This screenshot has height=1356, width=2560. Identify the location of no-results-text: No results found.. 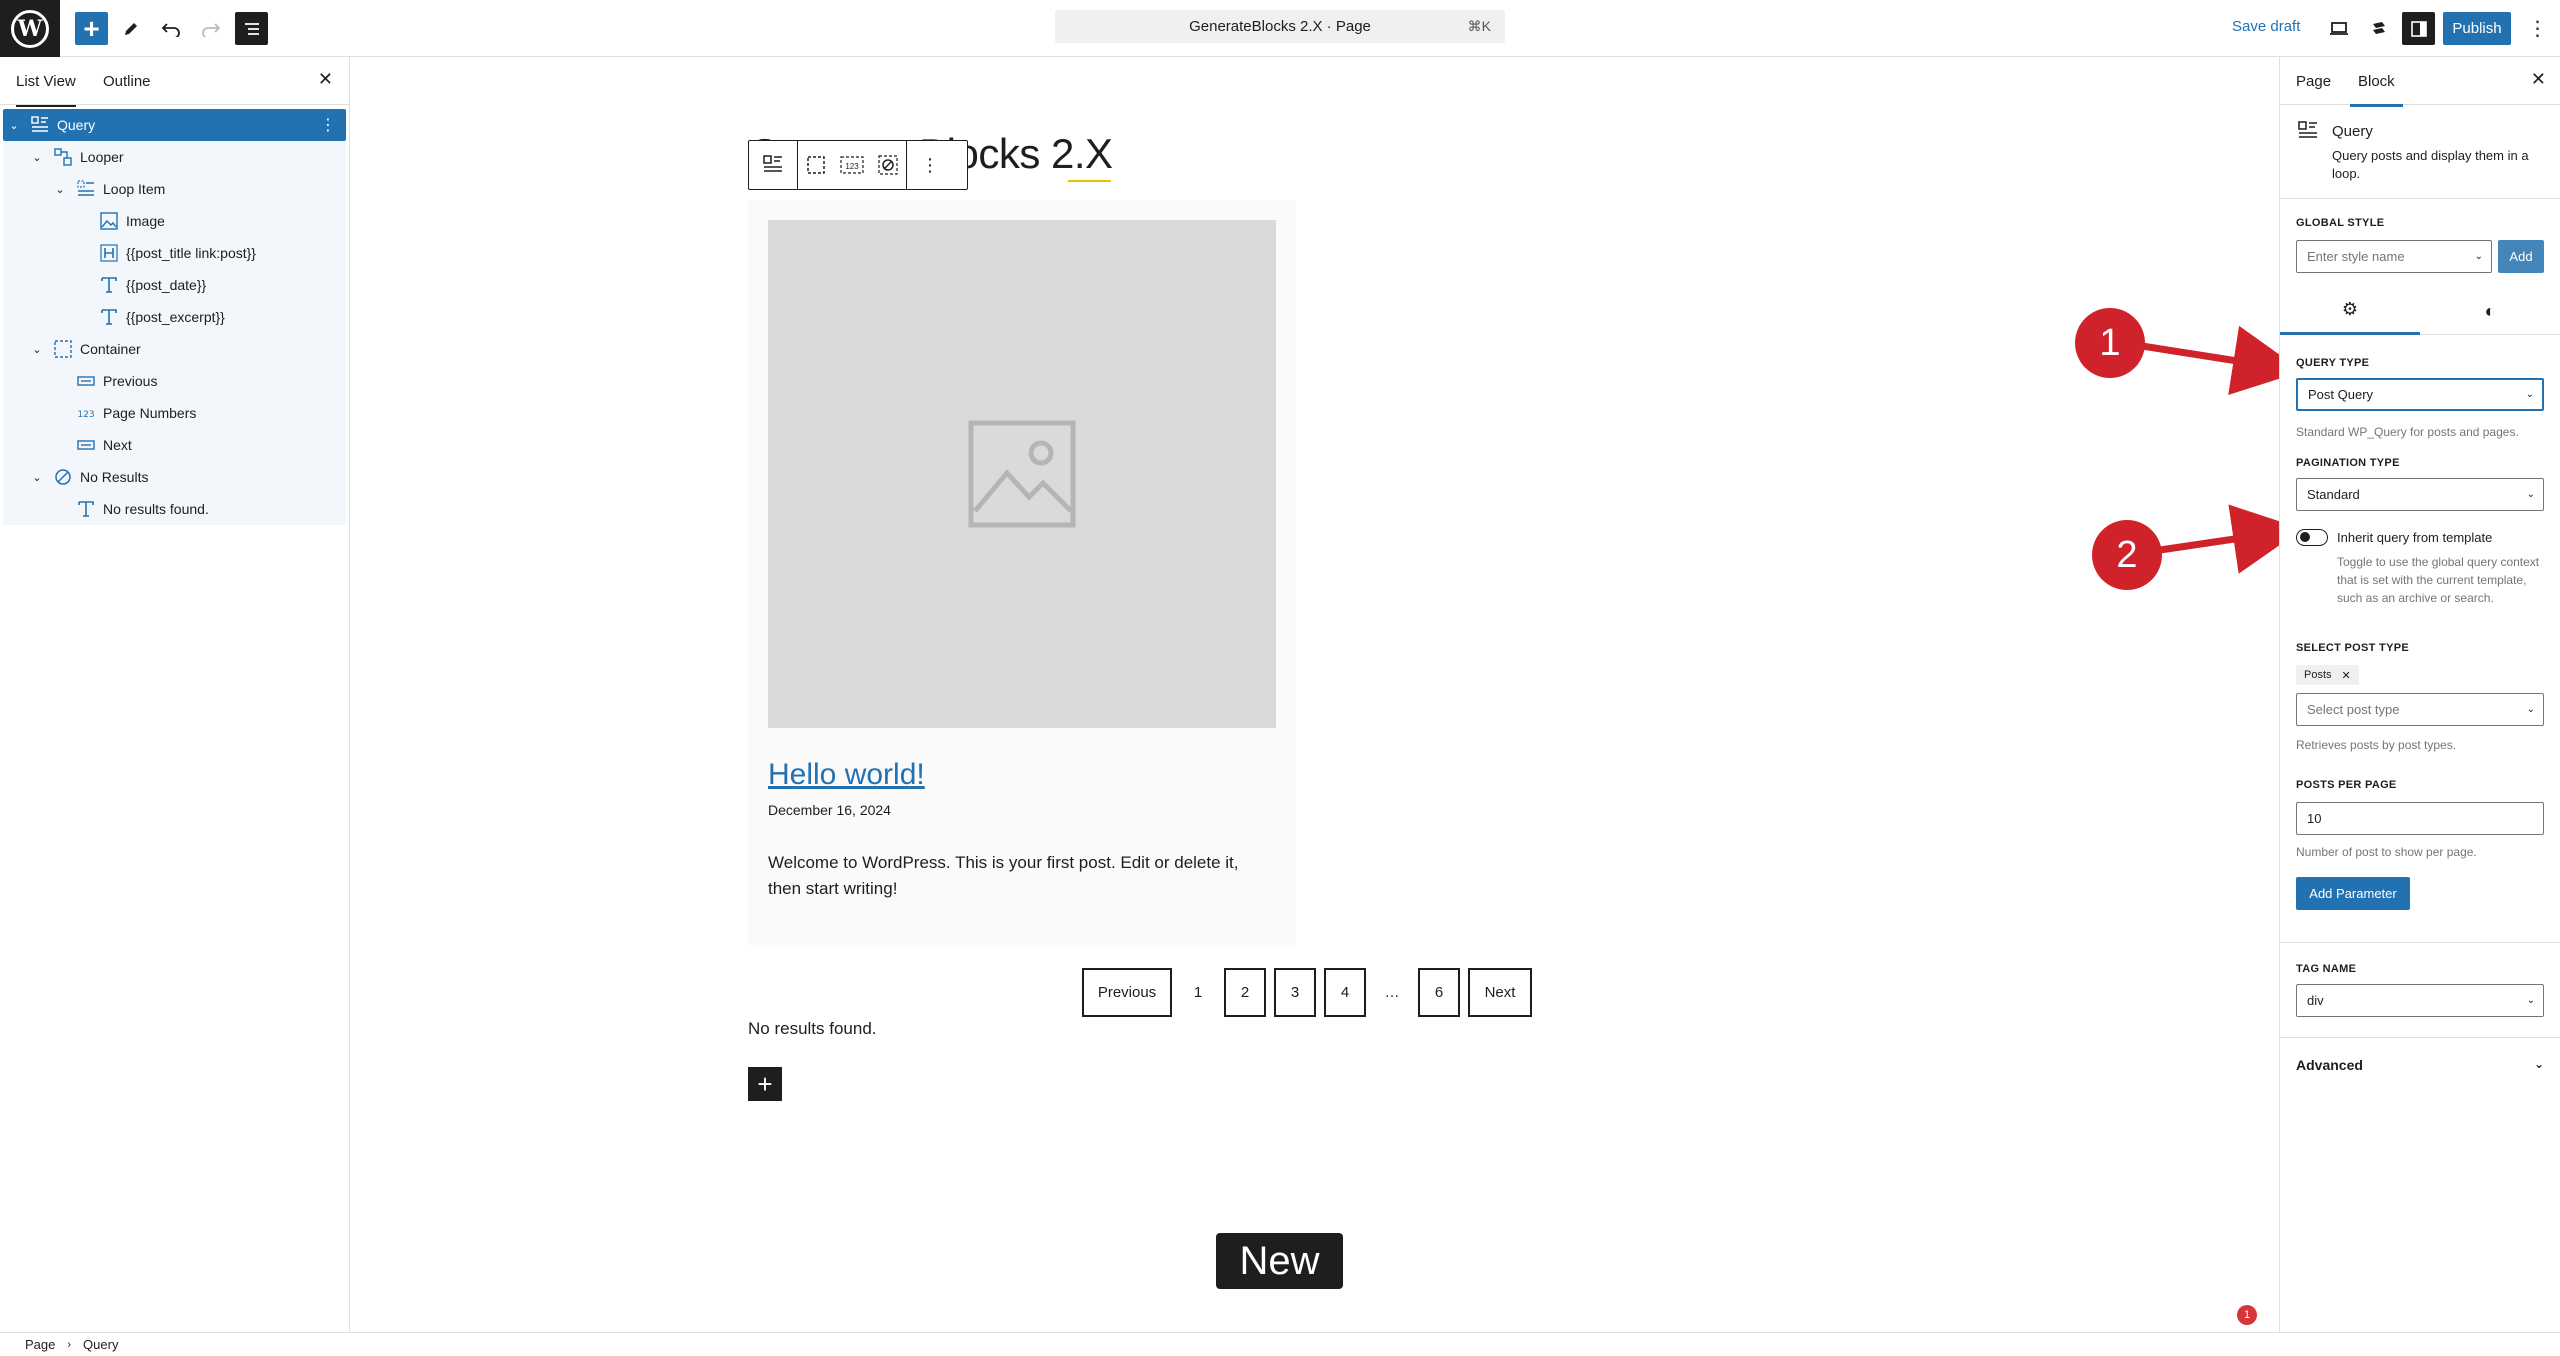
(812, 1029).